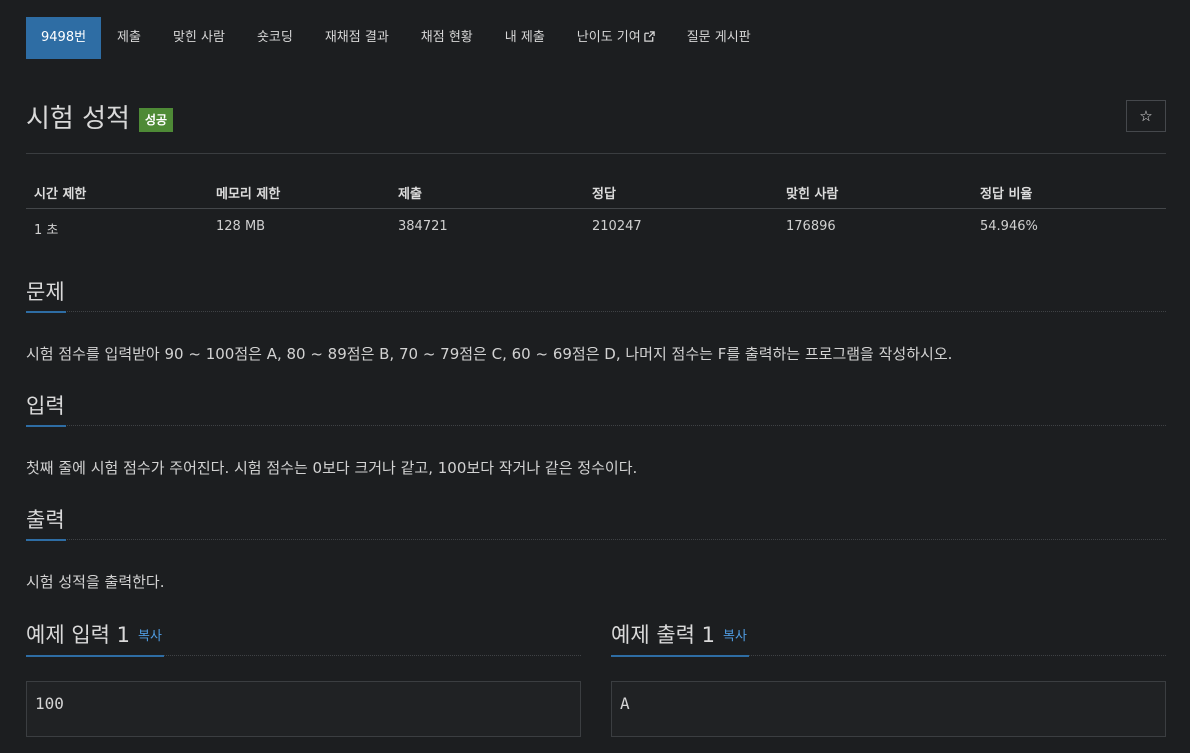 This screenshot has height=753, width=1190. Describe the element at coordinates (608, 37) in the screenshot. I see `tab-label: 난이도 기여` at that location.